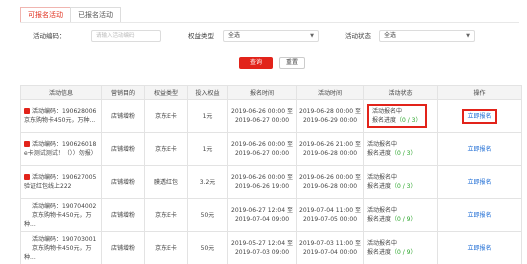  I want to click on tab-divider, so click(269, 22).